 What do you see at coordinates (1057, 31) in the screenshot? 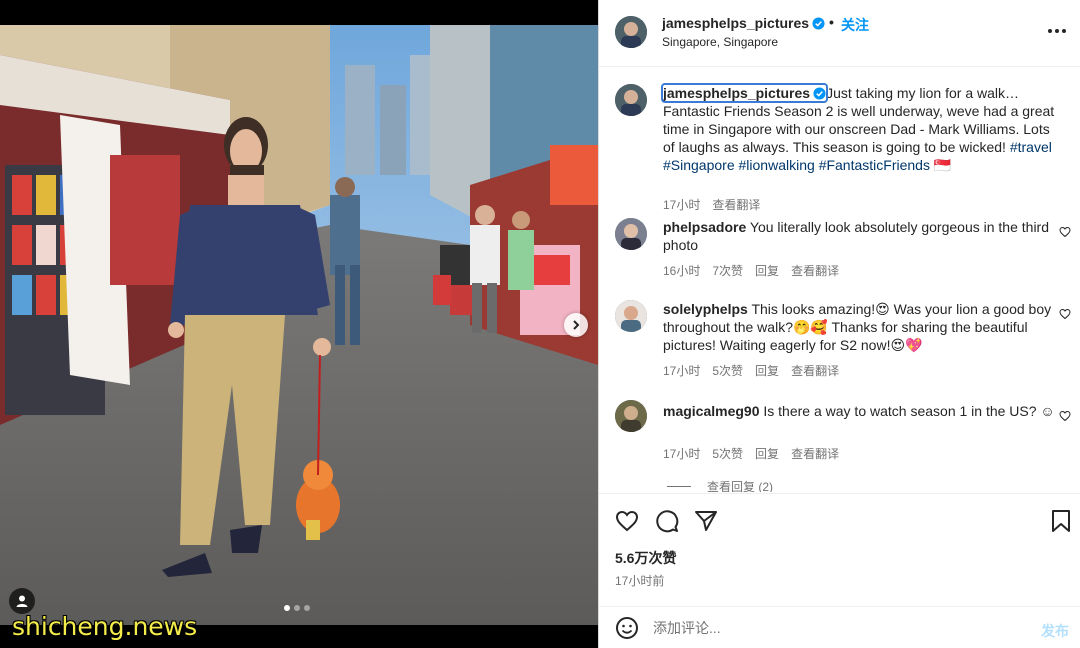
I see `more-horizontal-icon` at bounding box center [1057, 31].